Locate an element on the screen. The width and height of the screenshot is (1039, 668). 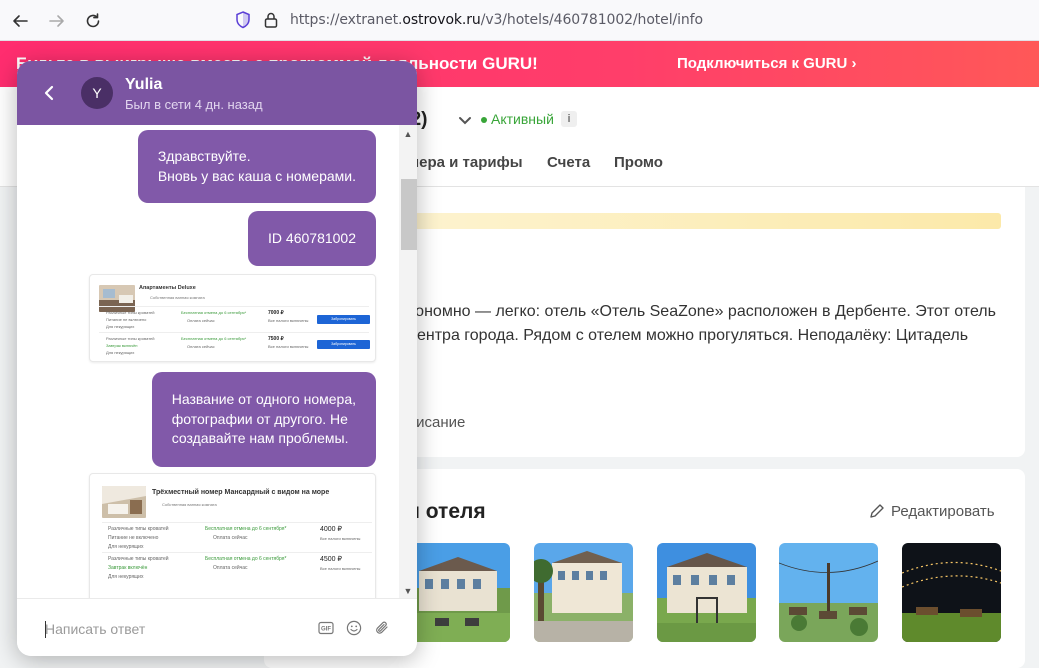
agent-last-seen: Был в сети 4 дн. назад is located at coordinates (194, 104).